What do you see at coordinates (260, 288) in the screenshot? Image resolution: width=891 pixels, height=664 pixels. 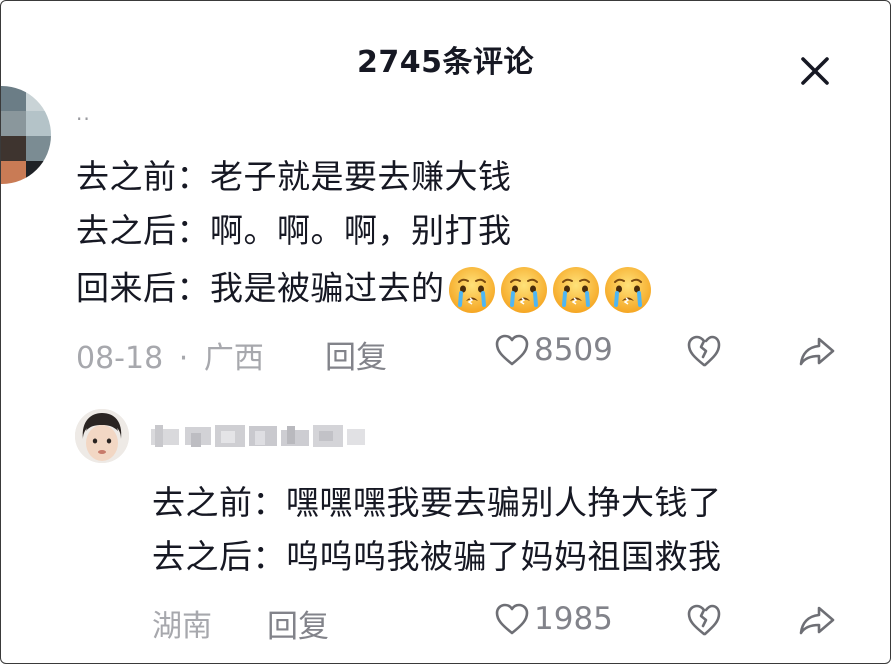 I see `comment-text-line-3-text: 回来后：我是被骗过去的` at bounding box center [260, 288].